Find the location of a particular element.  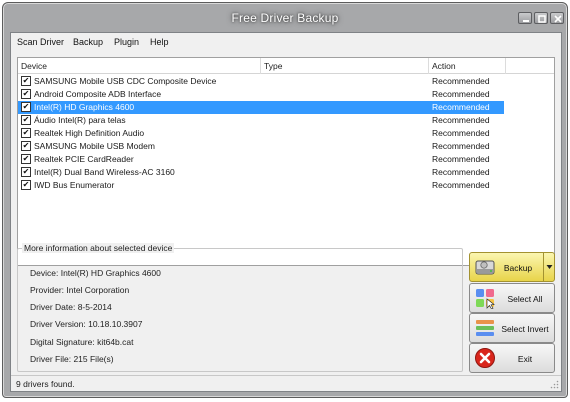

hard-drive-icon is located at coordinates (485, 267).